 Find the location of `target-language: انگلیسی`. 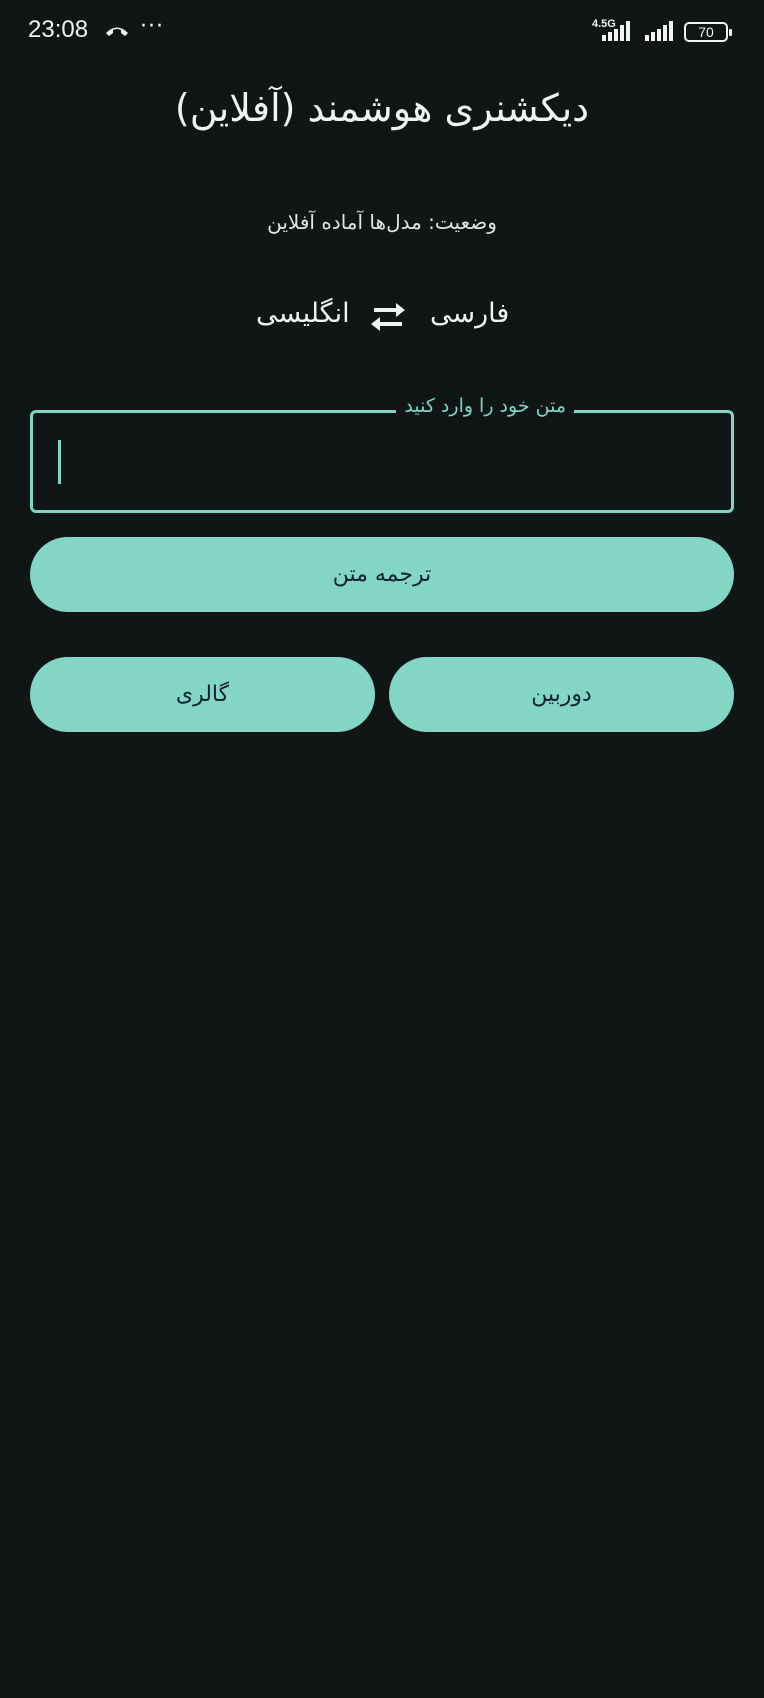

target-language: انگلیسی is located at coordinates (303, 313).